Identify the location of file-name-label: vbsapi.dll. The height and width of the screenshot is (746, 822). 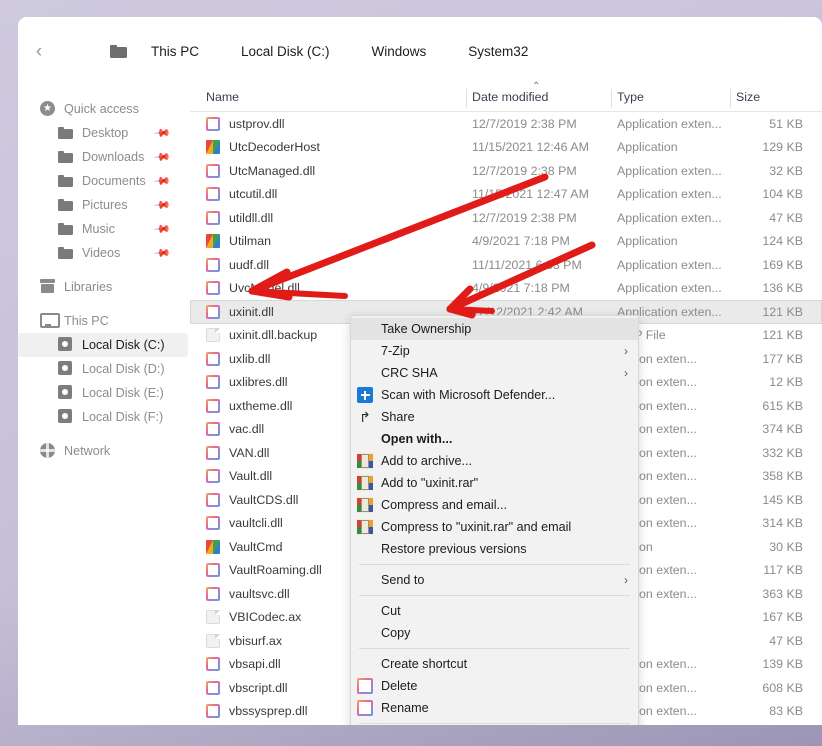
(255, 664).